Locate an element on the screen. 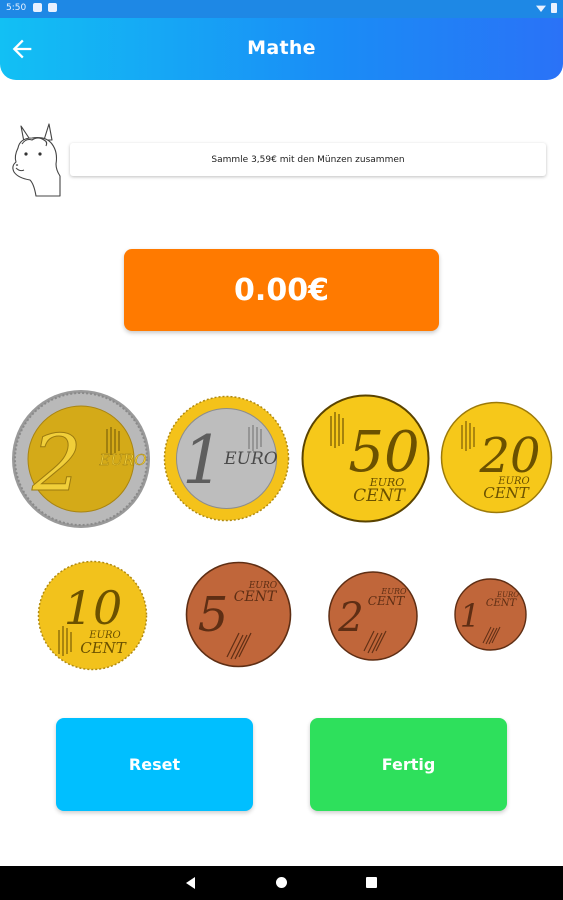 This screenshot has height=900, width=563. notification-icon is located at coordinates (37, 7).